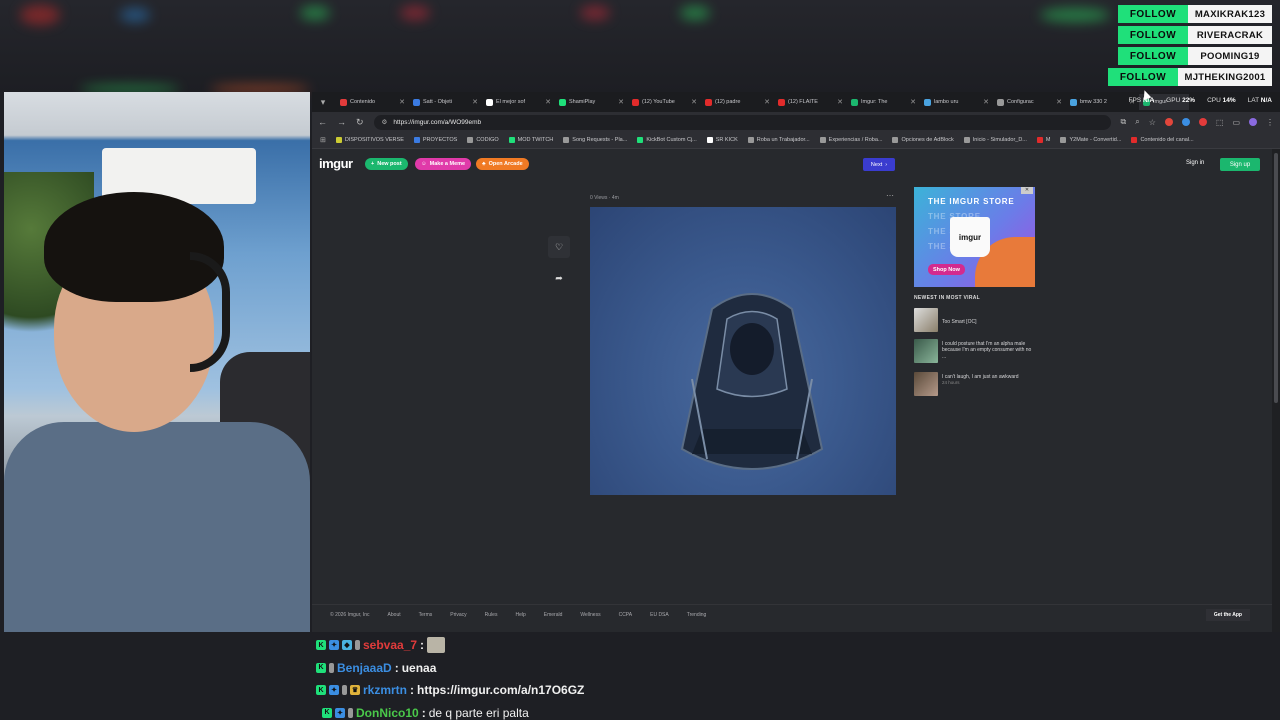 The height and width of the screenshot is (720, 1280). What do you see at coordinates (883, 102) in the screenshot?
I see `browser-tab: Imgur: The ✕` at bounding box center [883, 102].